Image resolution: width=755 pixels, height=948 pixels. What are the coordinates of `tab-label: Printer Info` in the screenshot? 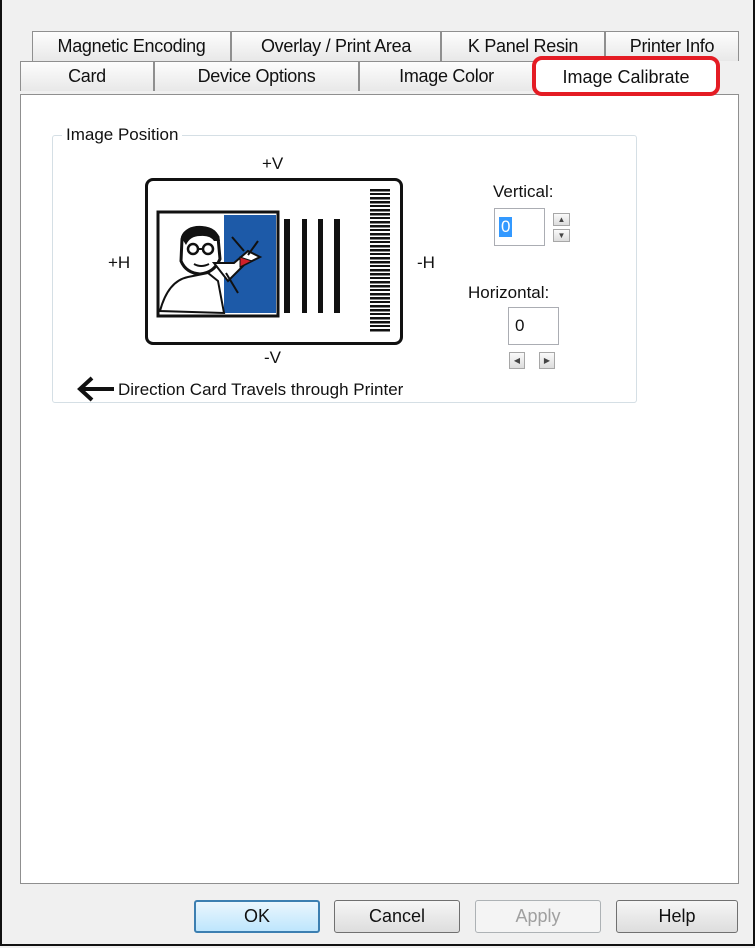 It's located at (672, 46).